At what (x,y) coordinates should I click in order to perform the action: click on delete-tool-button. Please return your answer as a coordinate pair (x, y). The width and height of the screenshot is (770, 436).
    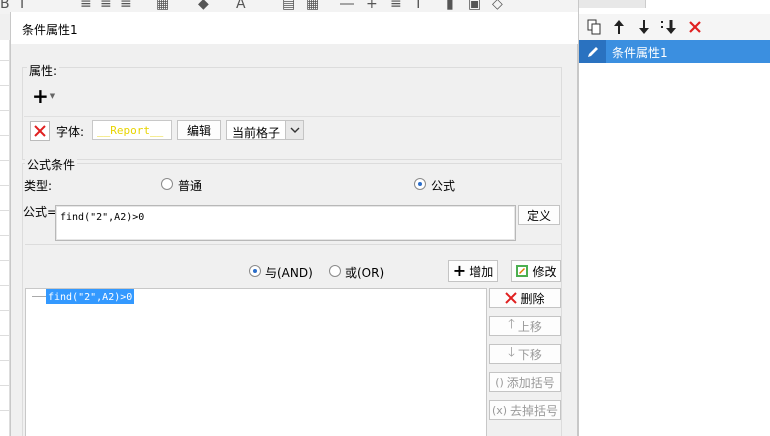
    Looking at the image, I should click on (695, 27).